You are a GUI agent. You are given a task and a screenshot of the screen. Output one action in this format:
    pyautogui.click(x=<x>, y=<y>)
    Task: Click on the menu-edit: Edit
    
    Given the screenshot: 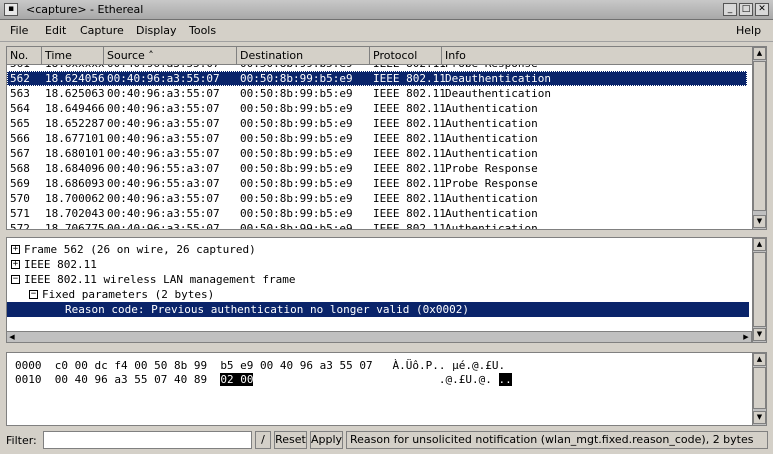 What is the action you would take?
    pyautogui.click(x=55, y=30)
    